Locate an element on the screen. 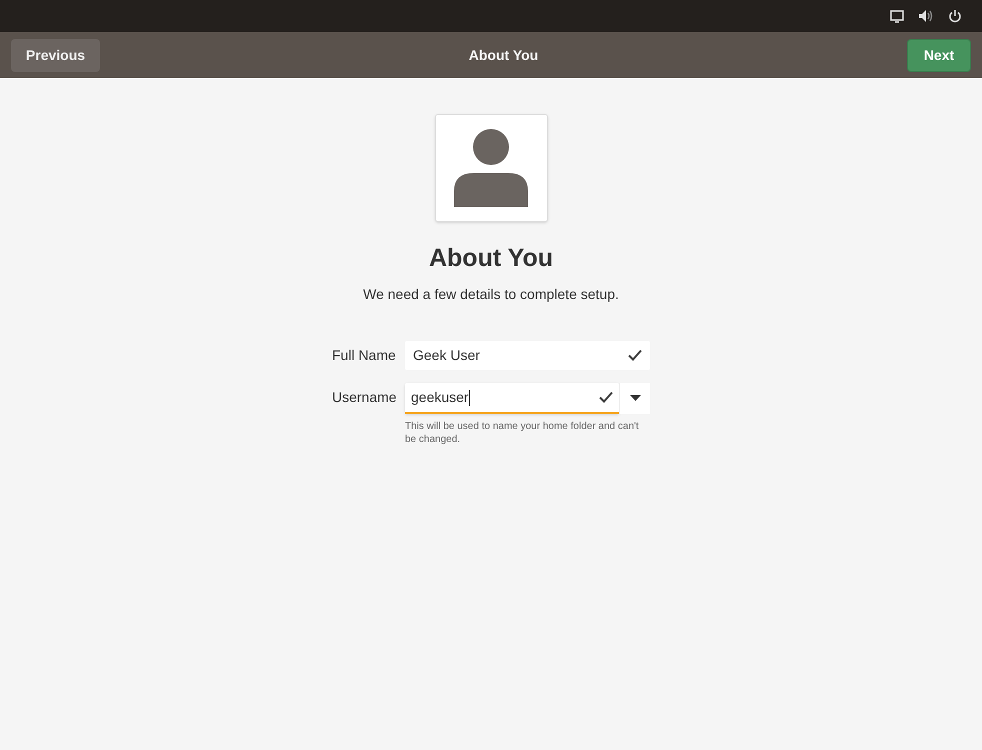 Image resolution: width=982 pixels, height=750 pixels. text-field: Geek User is located at coordinates (527, 355).